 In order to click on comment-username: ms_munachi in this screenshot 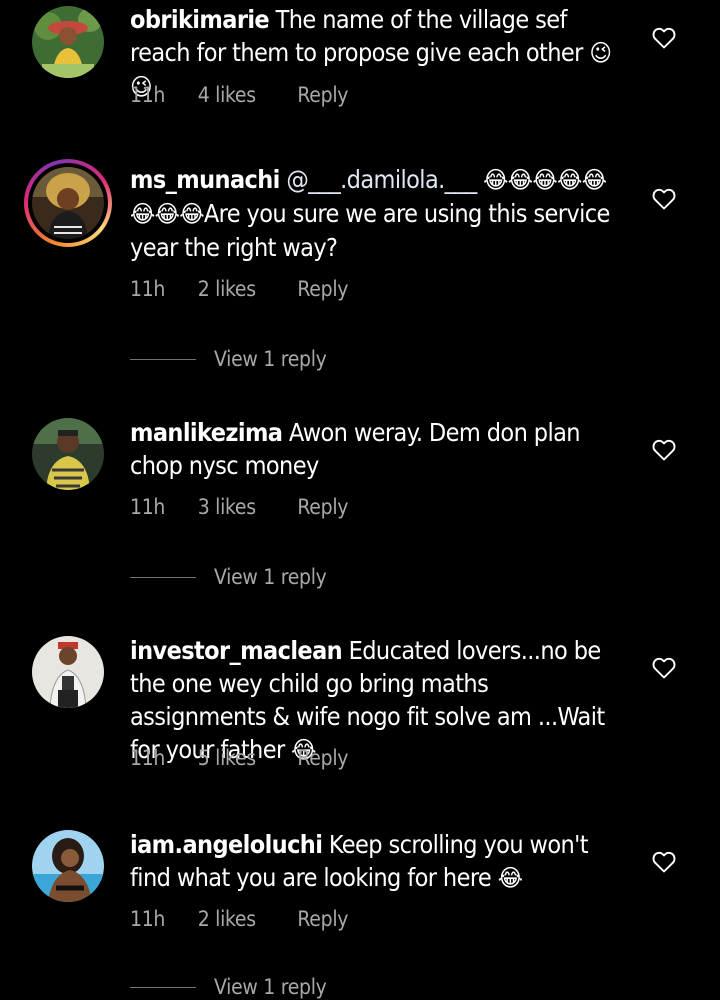, I will do `click(205, 179)`.